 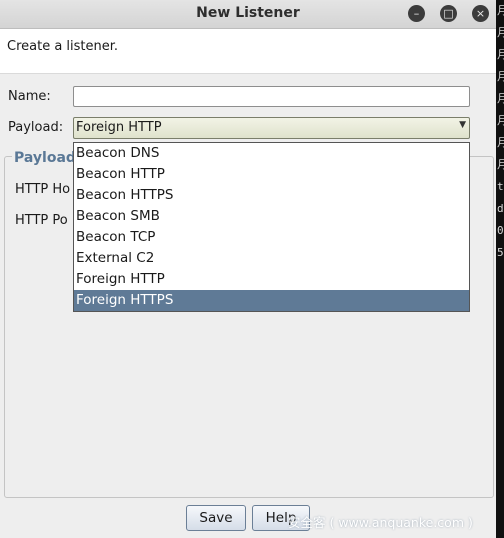 What do you see at coordinates (63, 46) in the screenshot?
I see `banner-text: Create a listener.` at bounding box center [63, 46].